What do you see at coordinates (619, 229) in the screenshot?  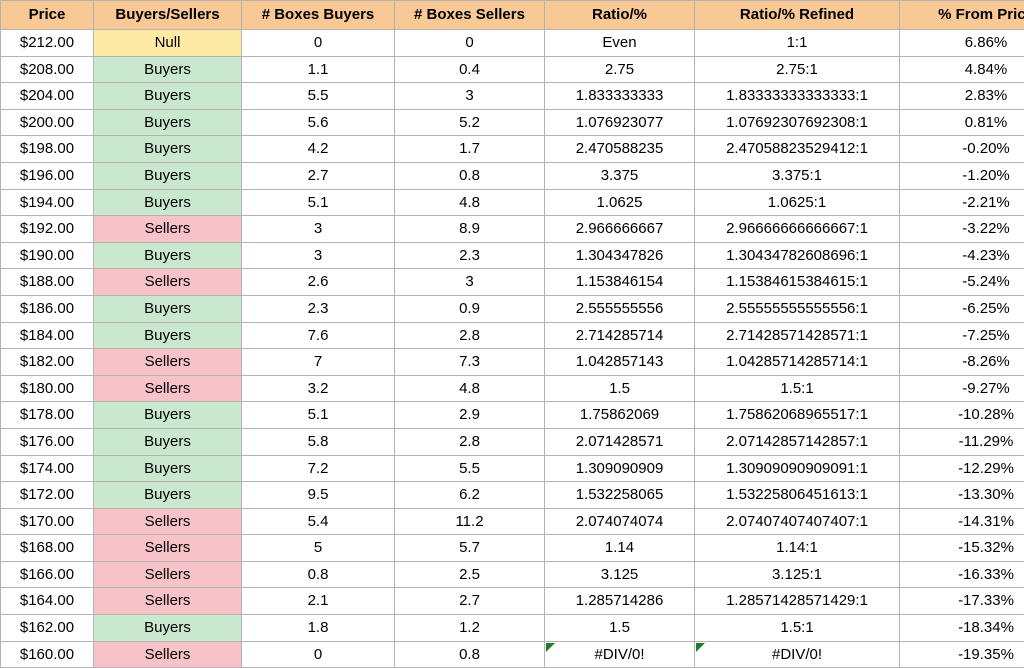 I see `cell-ratio: 2.966666667` at bounding box center [619, 229].